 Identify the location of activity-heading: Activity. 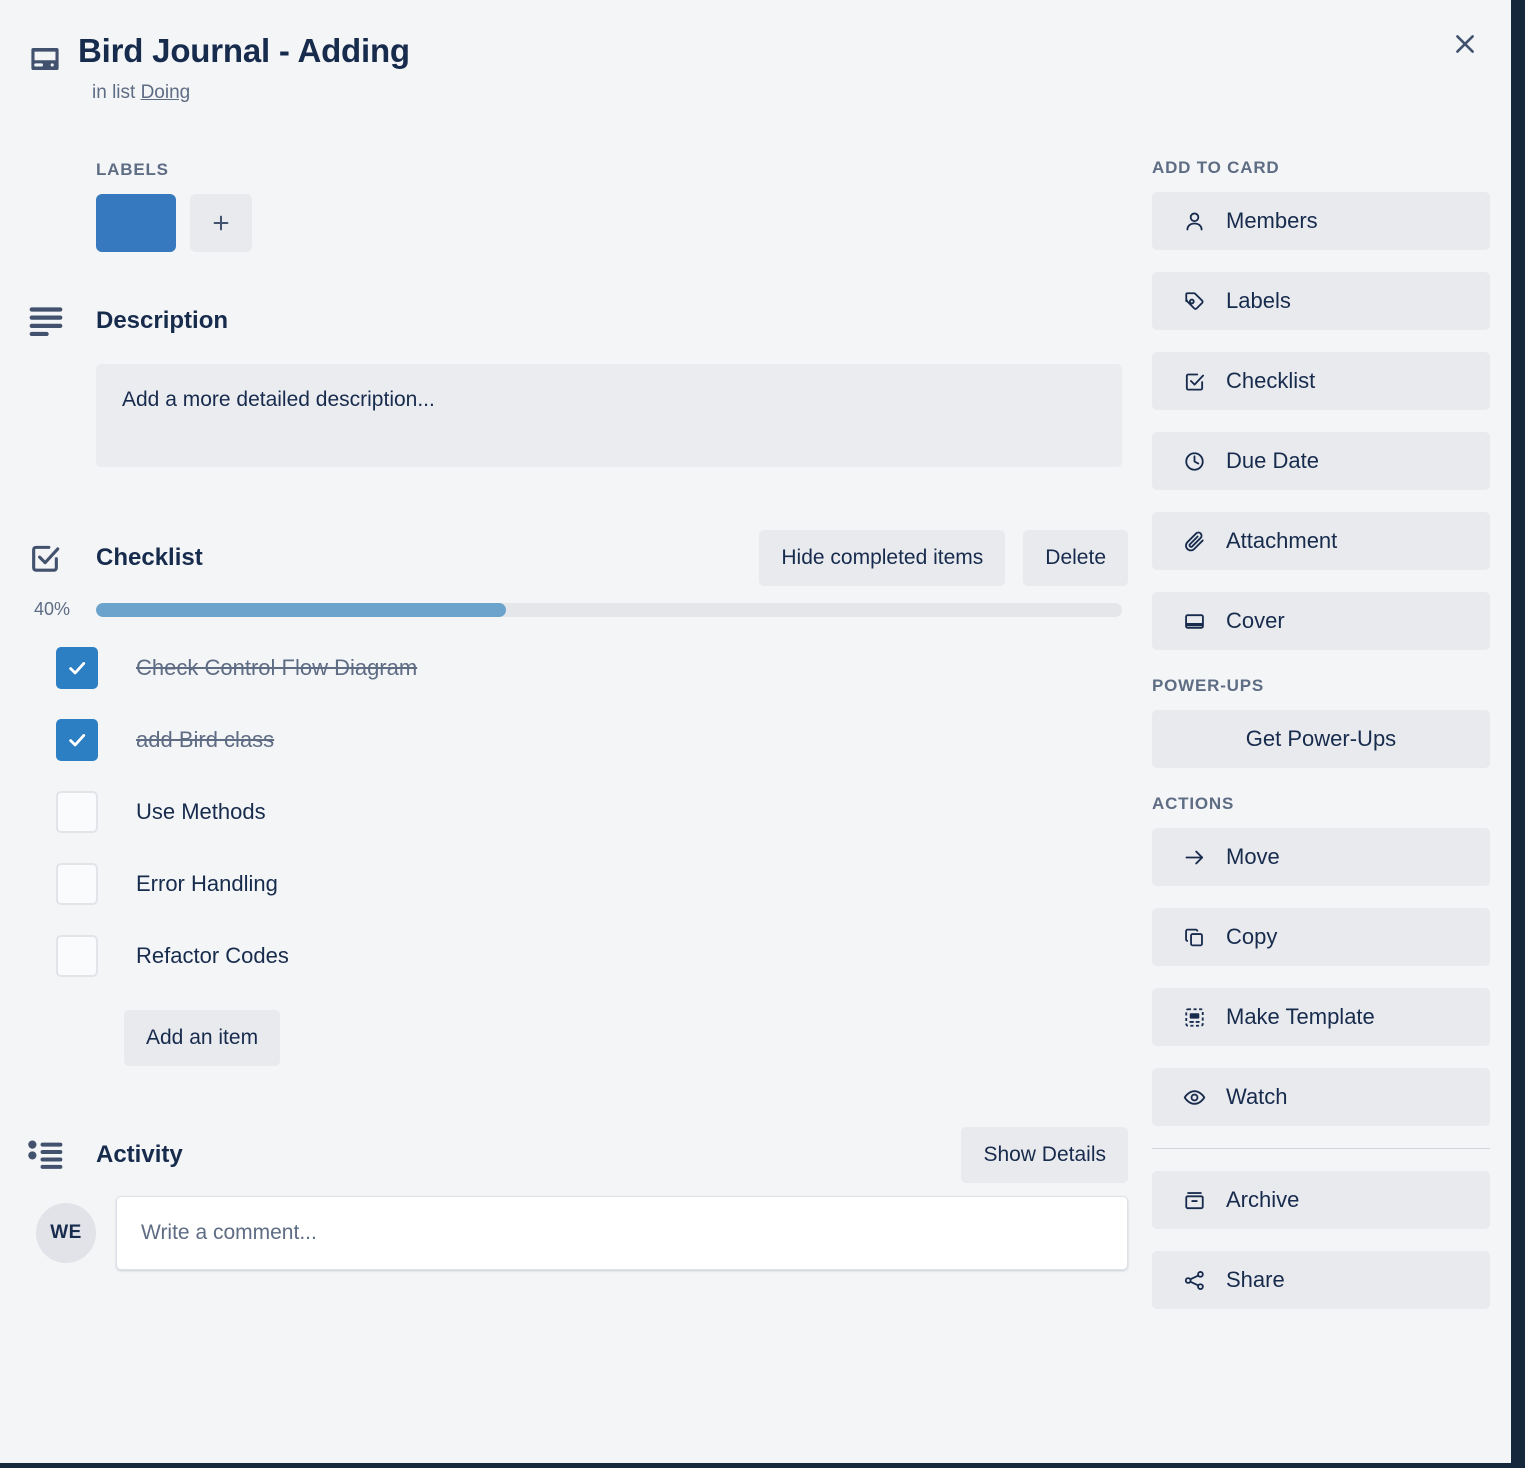
(139, 1154).